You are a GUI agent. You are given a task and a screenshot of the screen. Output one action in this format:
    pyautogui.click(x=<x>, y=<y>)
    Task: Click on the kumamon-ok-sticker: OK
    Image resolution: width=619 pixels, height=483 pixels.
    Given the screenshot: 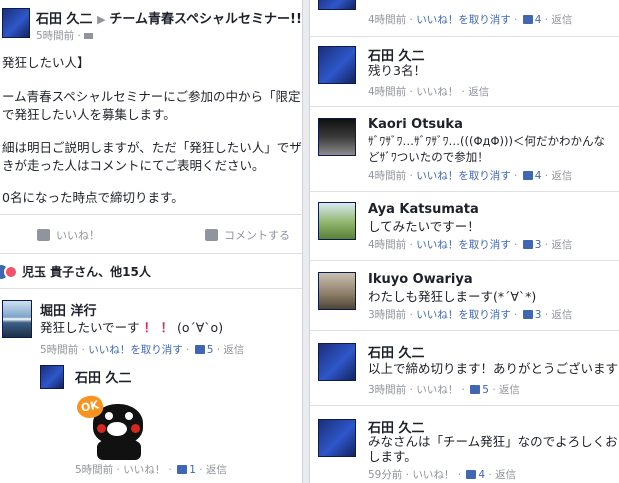 What is the action you would take?
    pyautogui.click(x=112, y=425)
    